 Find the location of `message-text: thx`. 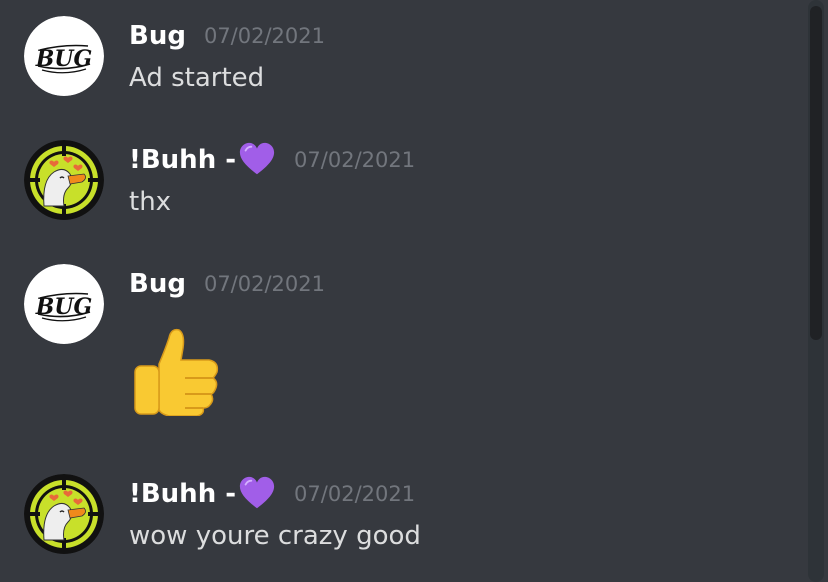

message-text: thx is located at coordinates (150, 202).